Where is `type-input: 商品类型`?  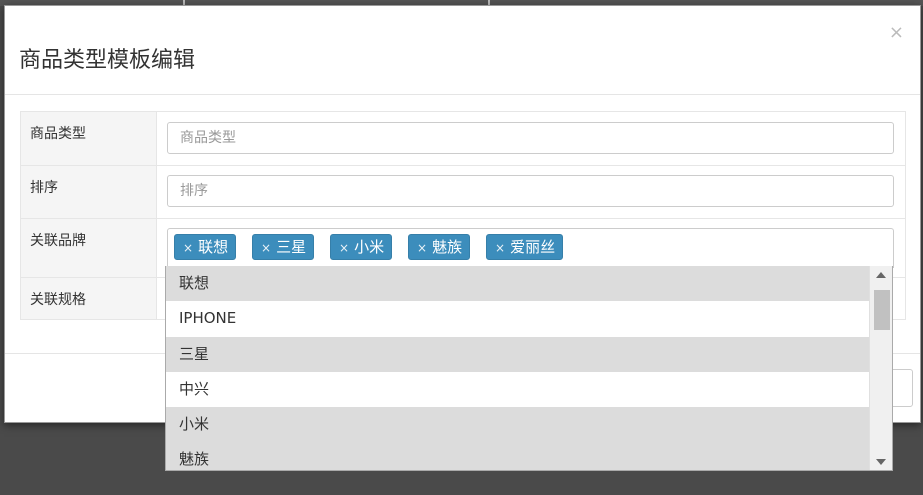
type-input: 商品类型 is located at coordinates (530, 138).